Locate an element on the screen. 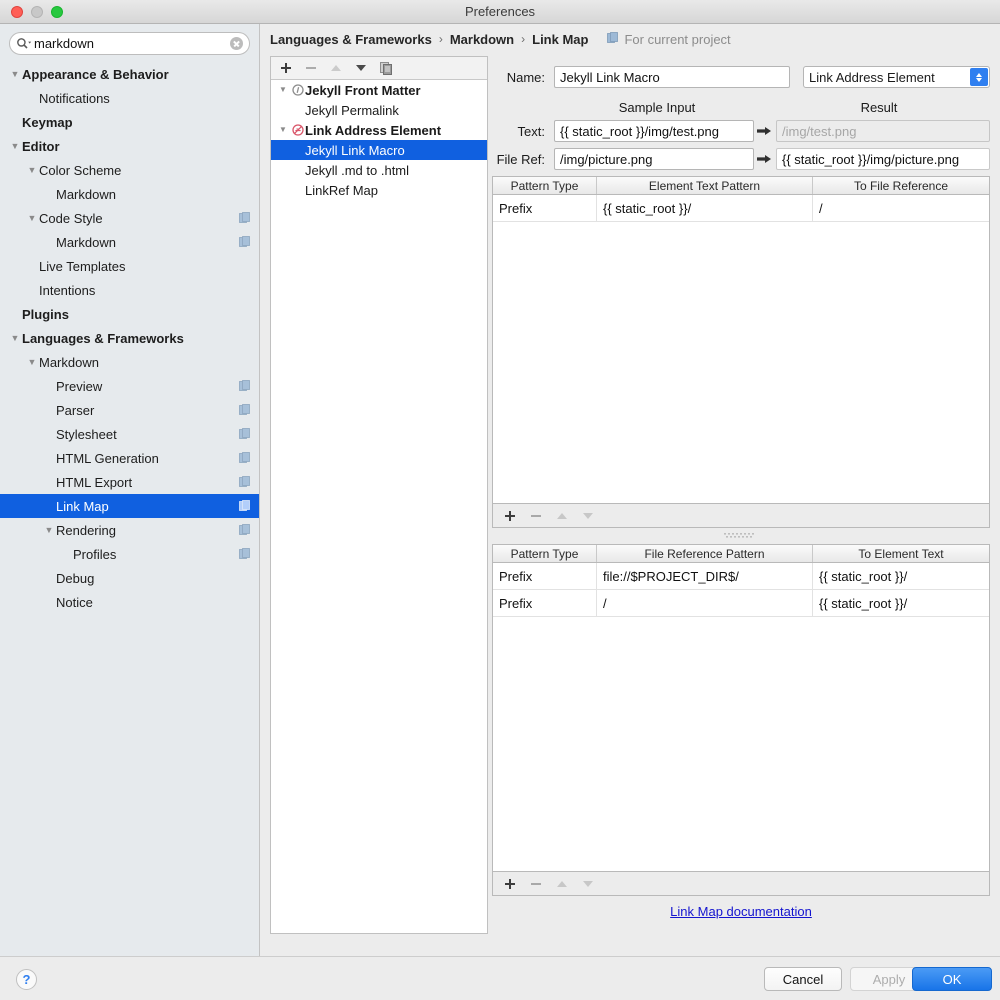  sidebar-item-keymap: Keymap is located at coordinates (129, 122).